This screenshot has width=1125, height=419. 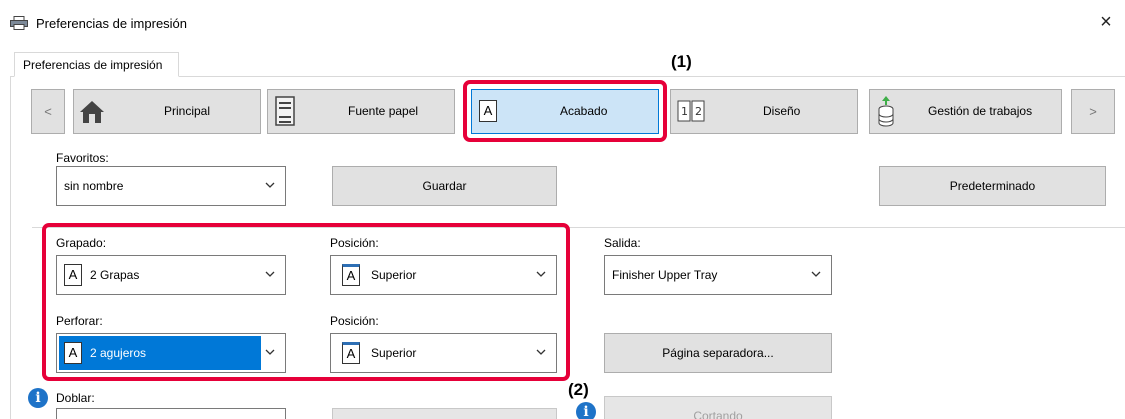 I want to click on job-storage-icon, so click(x=886, y=111).